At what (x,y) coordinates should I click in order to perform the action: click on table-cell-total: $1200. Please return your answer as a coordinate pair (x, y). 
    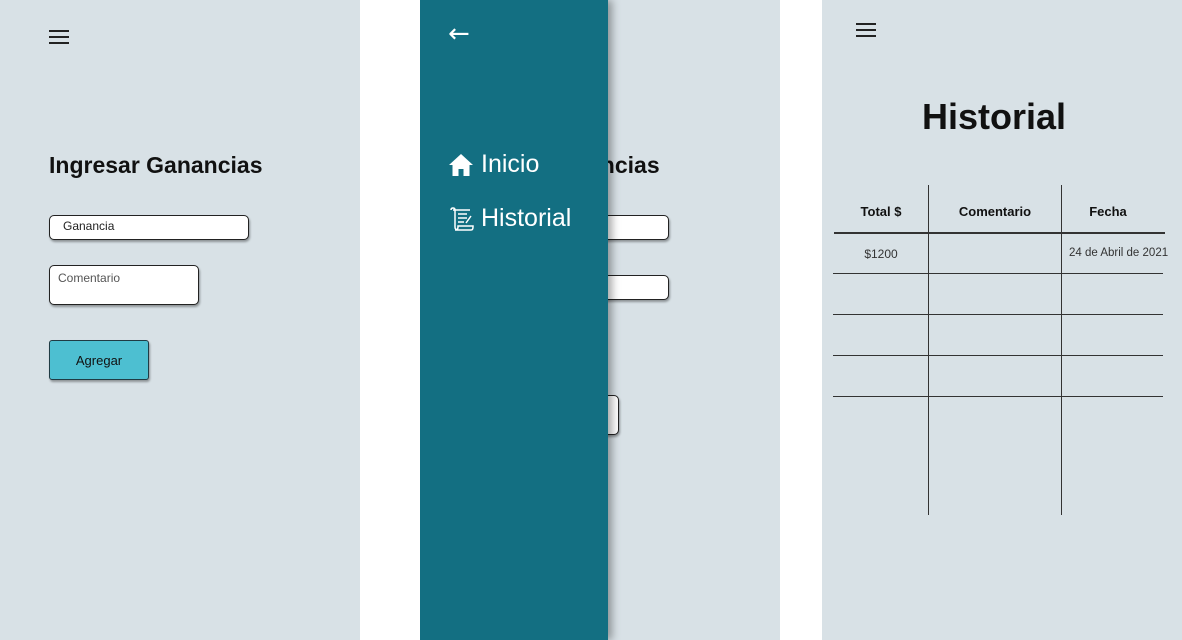
    Looking at the image, I should click on (881, 254).